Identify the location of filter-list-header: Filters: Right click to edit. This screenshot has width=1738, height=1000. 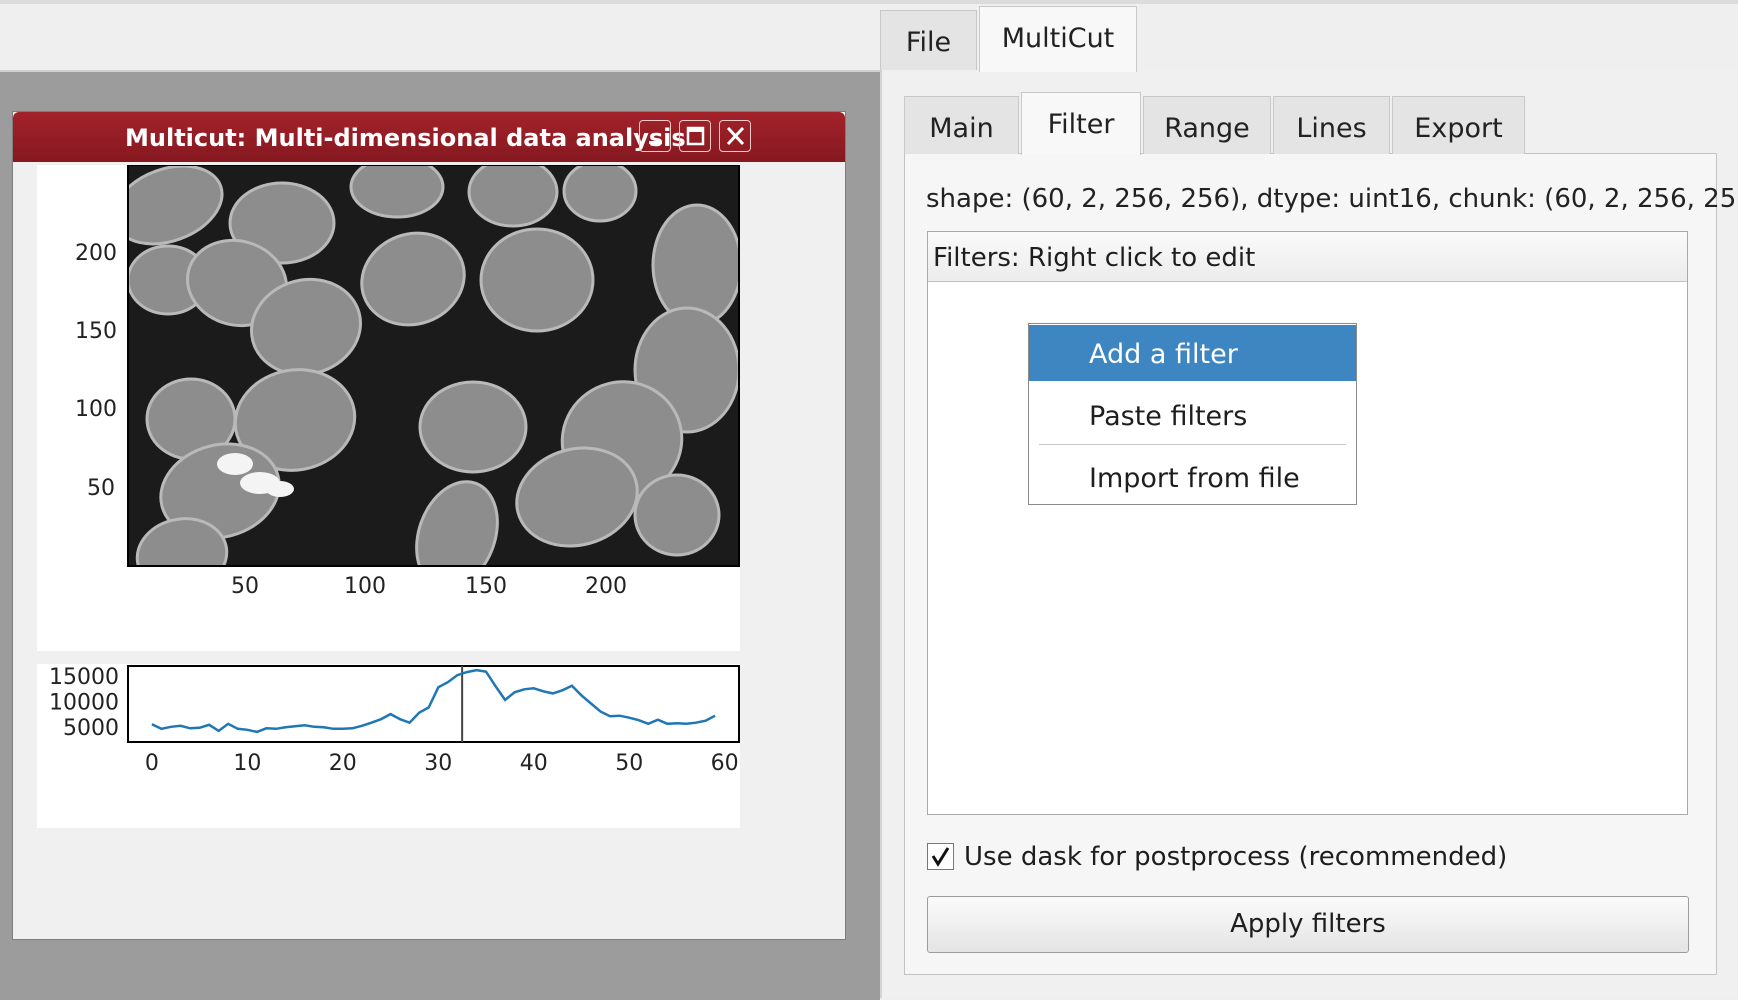
(1307, 257).